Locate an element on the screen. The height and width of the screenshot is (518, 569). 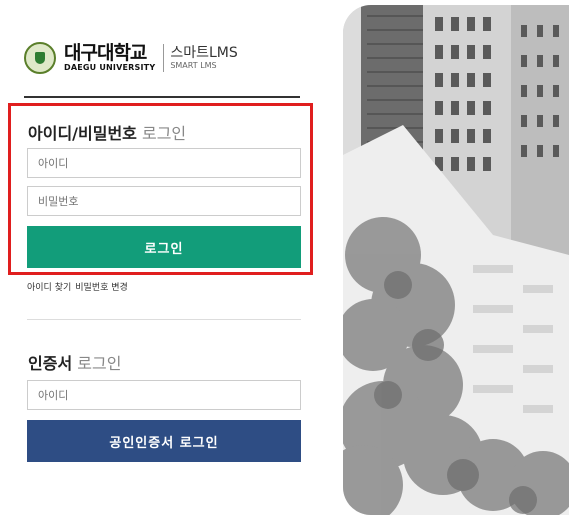
header-rule is located at coordinates (162, 97).